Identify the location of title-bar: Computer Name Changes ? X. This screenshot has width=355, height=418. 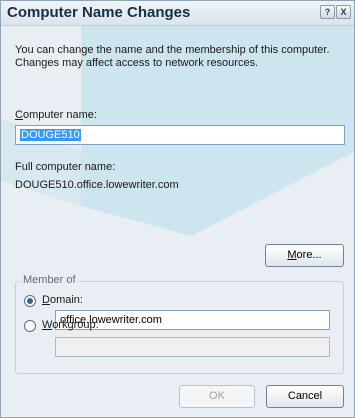
(177, 13).